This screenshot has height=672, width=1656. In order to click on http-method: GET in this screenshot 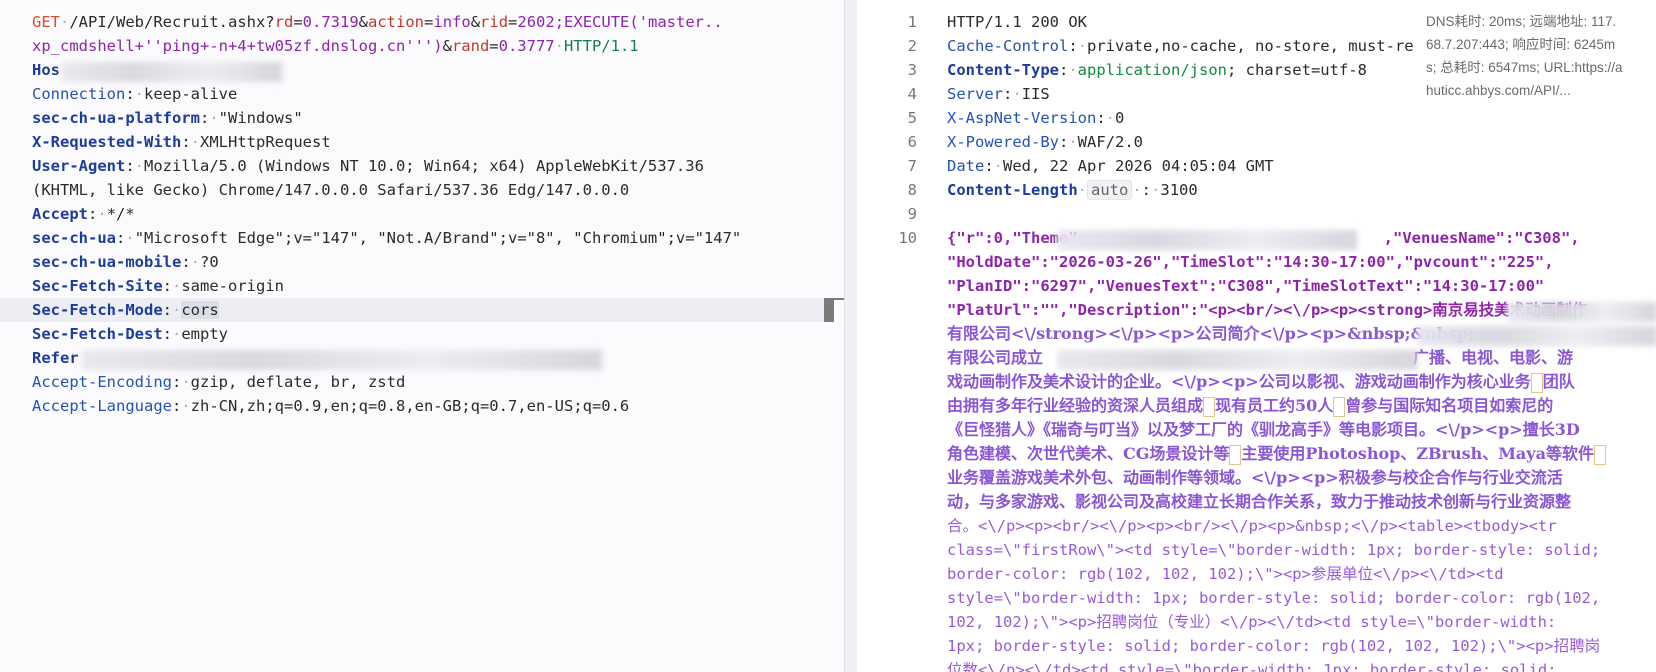, I will do `click(46, 22)`.